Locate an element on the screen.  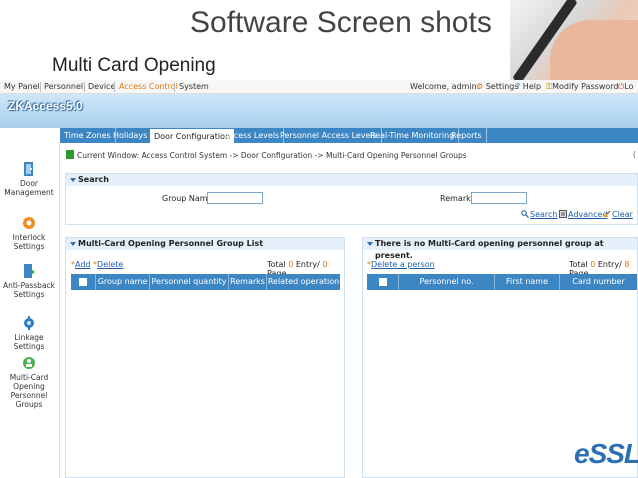
personnel-table-header: Personnel no. First name Card number is located at coordinates (502, 282).